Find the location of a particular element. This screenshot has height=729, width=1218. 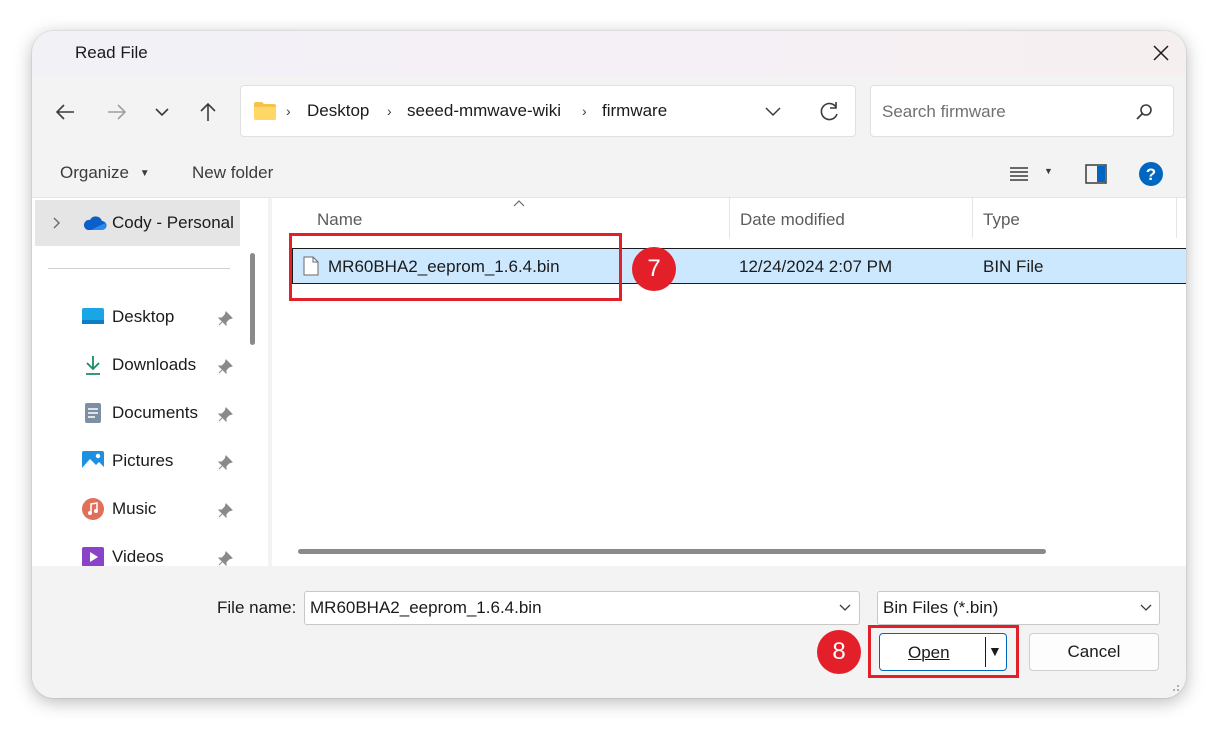

breadcrumb-desktop: Desktop is located at coordinates (338, 111).